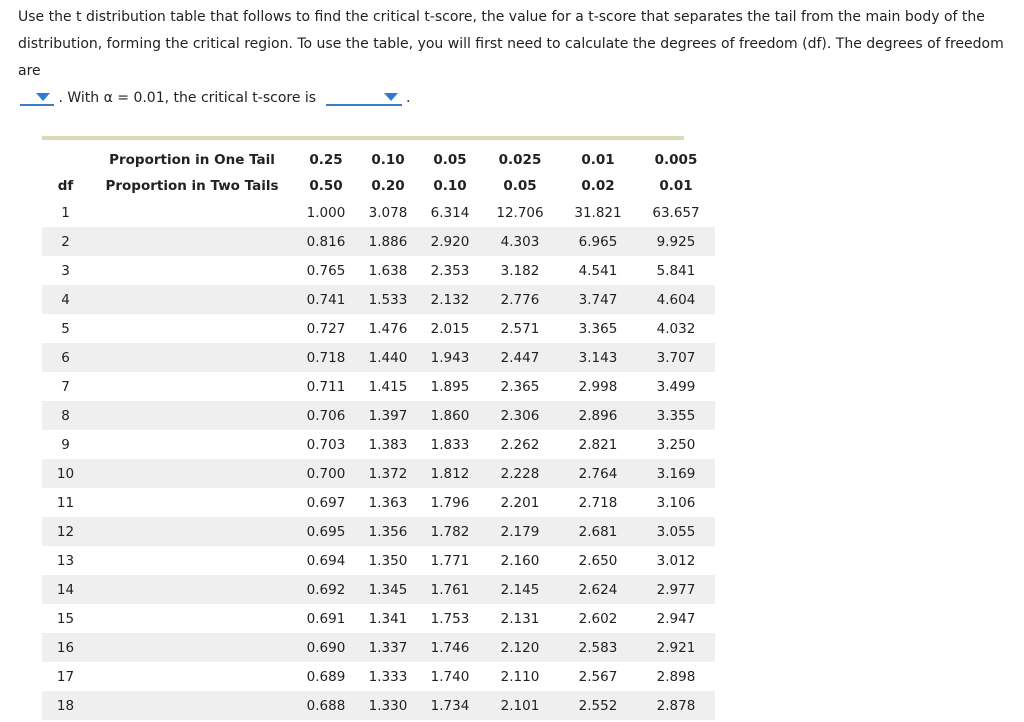 The height and width of the screenshot is (722, 1024). What do you see at coordinates (450, 159) in the screenshot?
I see `one-tail-header: 0.05` at bounding box center [450, 159].